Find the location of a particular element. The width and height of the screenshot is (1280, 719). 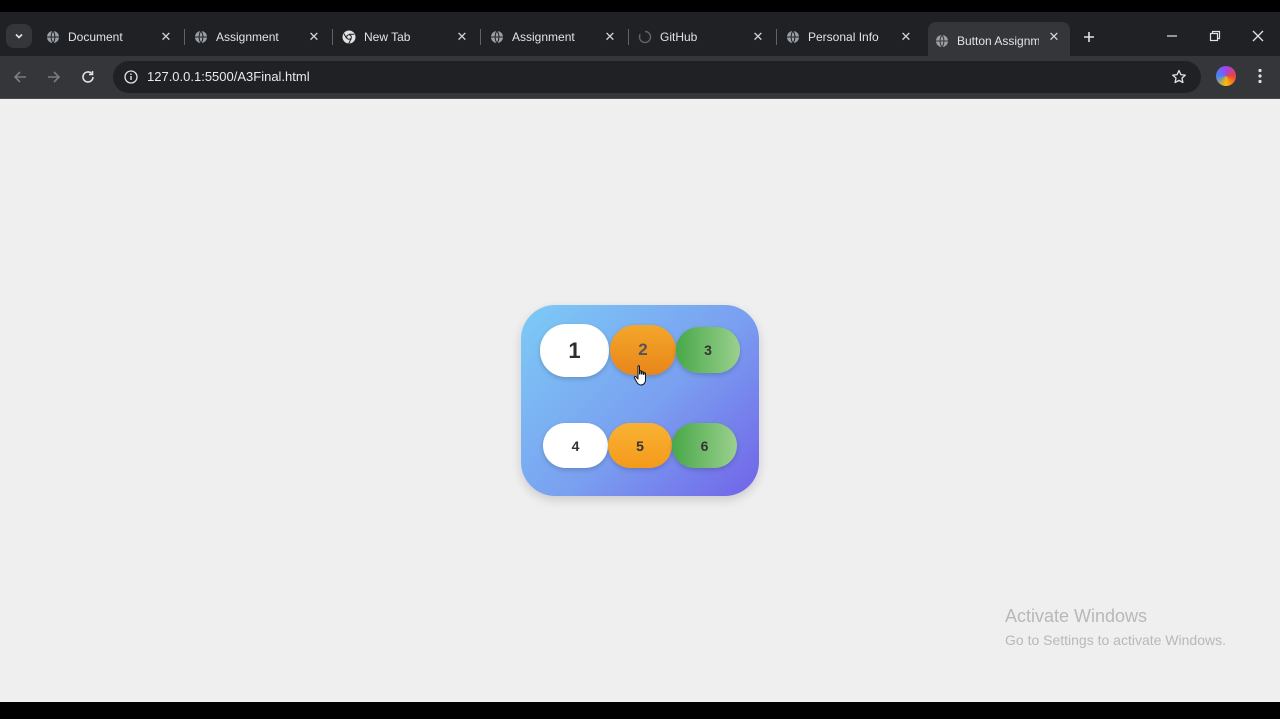

tab-search-button is located at coordinates (19, 36).